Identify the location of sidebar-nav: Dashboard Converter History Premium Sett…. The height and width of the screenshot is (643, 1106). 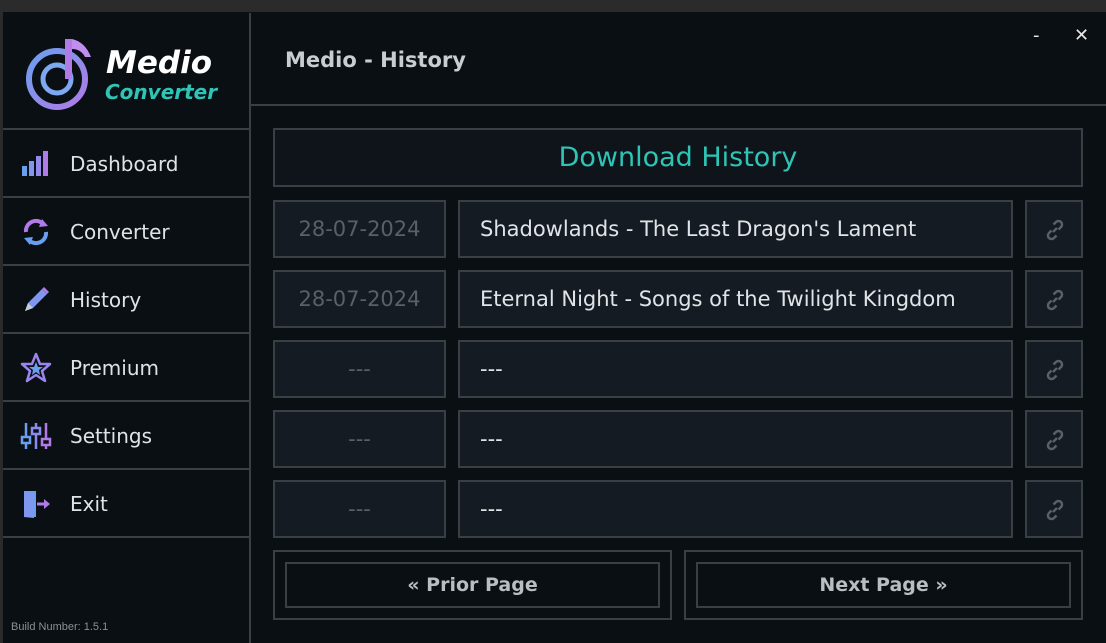
(127, 334).